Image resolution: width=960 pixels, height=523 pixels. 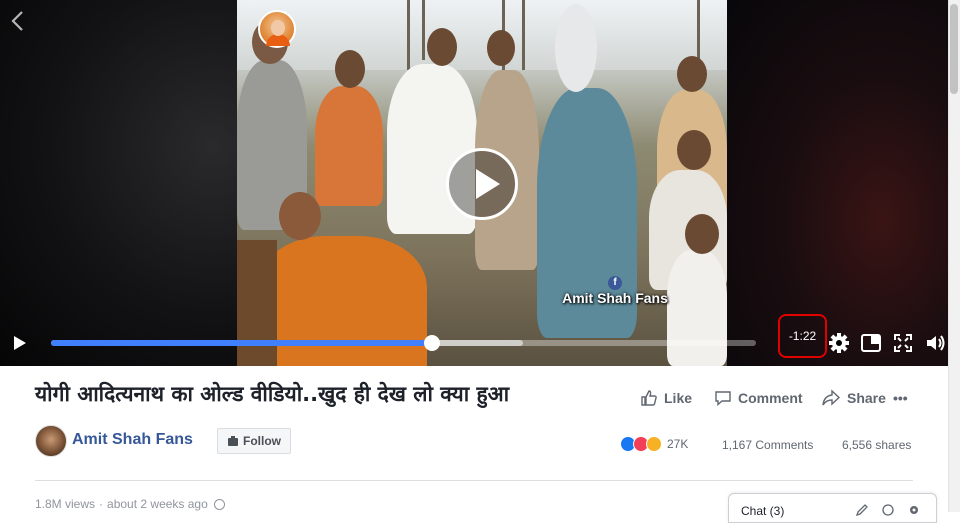 I want to click on like-action: Like, so click(x=666, y=398).